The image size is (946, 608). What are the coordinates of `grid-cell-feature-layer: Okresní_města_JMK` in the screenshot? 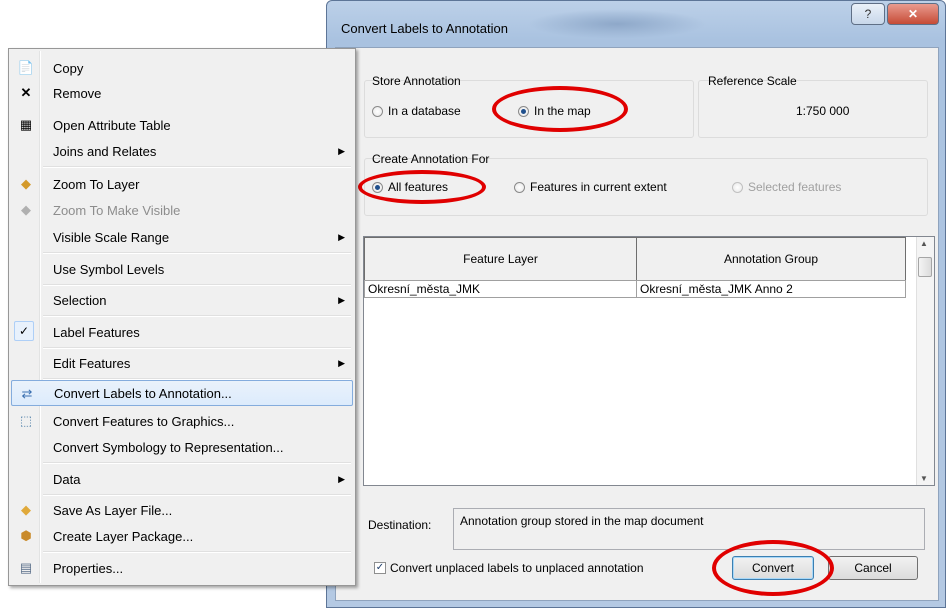 It's located at (500, 289).